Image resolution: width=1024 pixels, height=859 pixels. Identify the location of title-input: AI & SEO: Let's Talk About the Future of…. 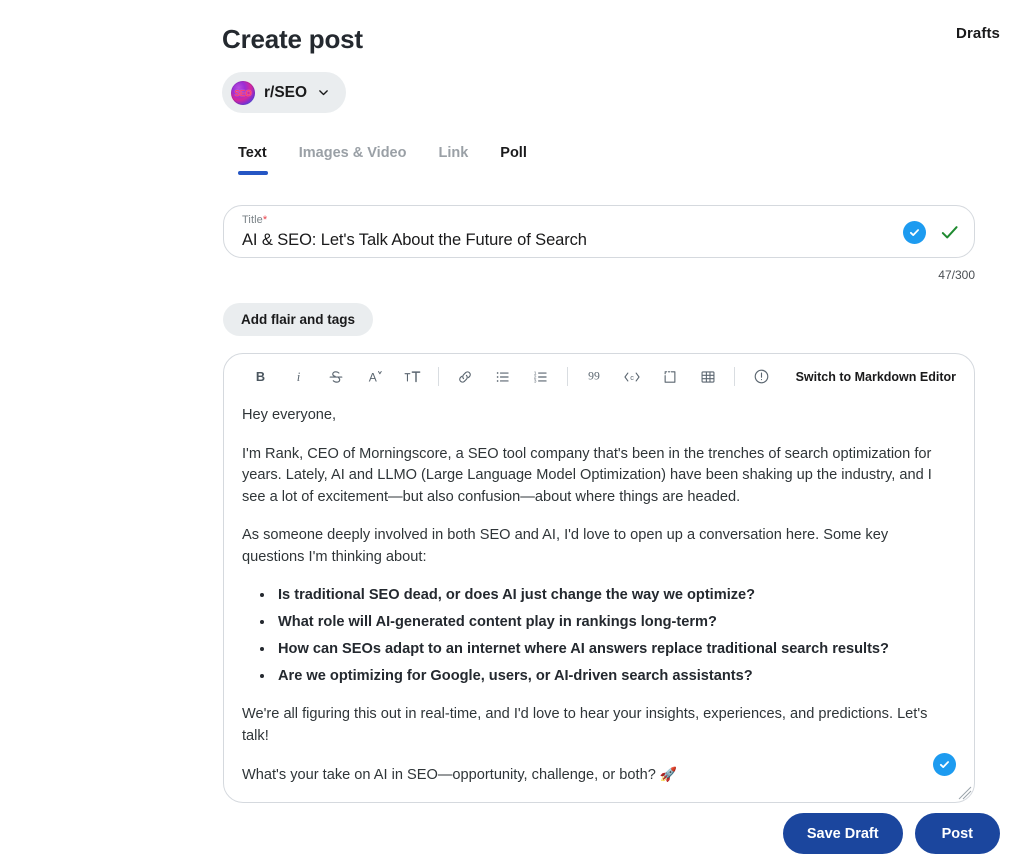
(600, 240).